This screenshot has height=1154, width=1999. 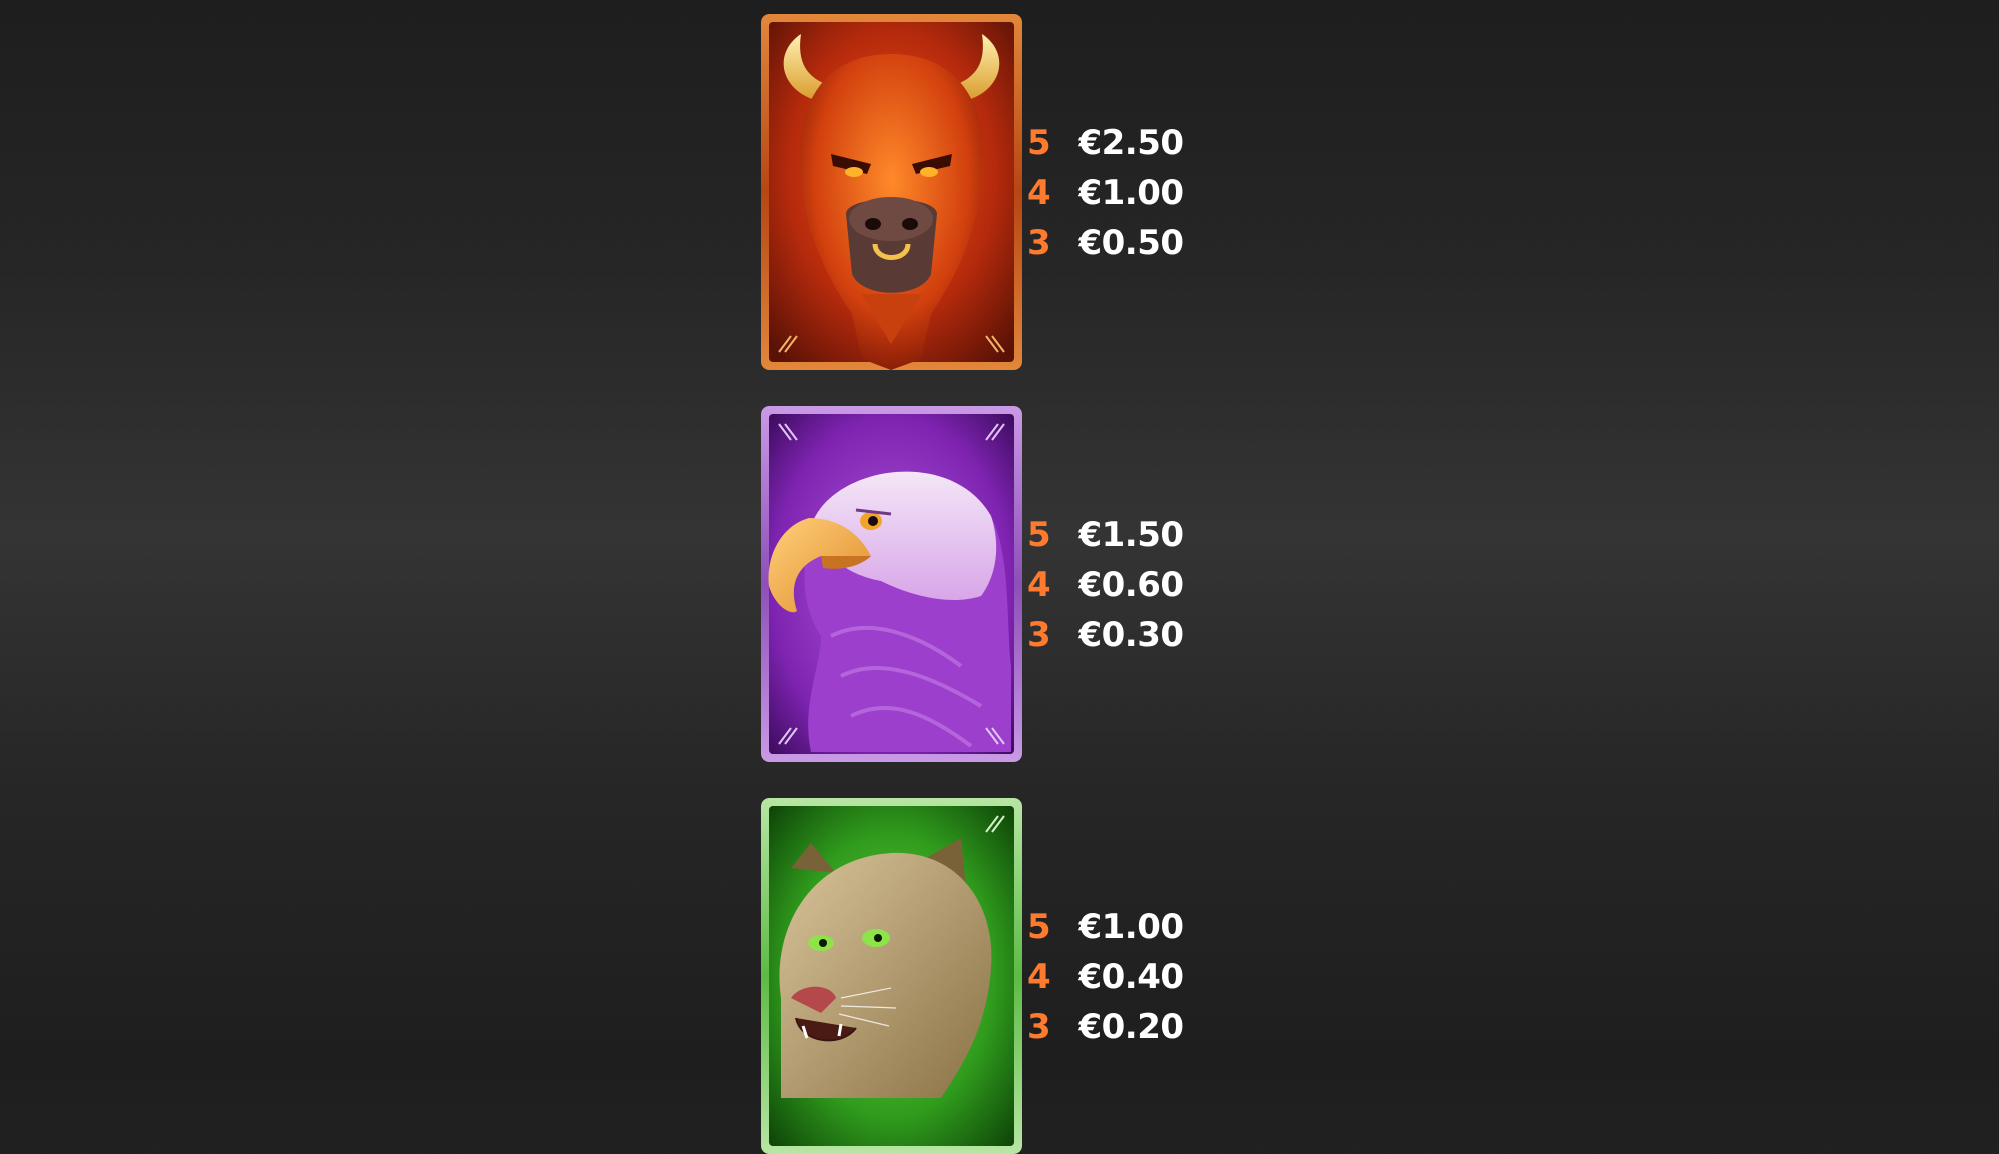 I want to click on symbol-row-cougar: 5 €1.00 4 €0.40 3 €0.20, so click(x=981, y=976).